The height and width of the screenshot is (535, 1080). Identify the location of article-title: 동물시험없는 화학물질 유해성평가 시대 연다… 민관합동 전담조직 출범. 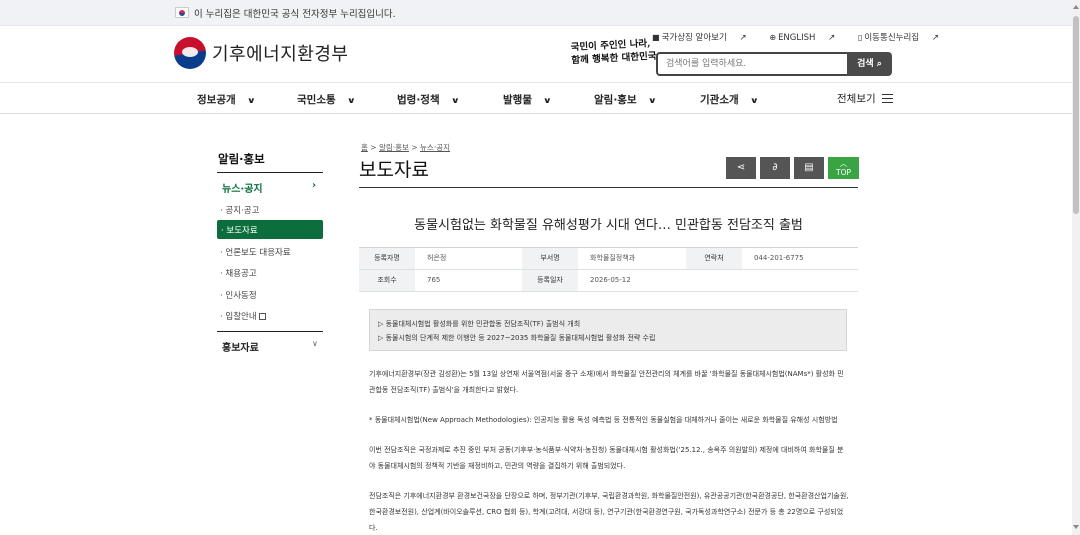
(608, 225).